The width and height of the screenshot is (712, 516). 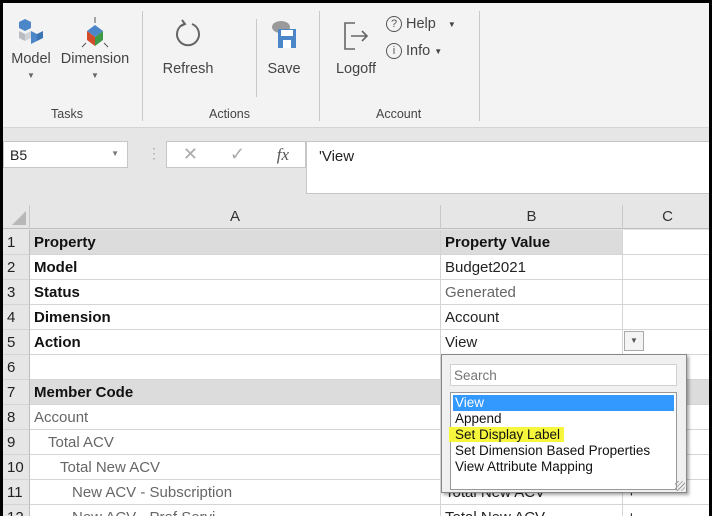 I want to click on row-header: 2, so click(x=16, y=267).